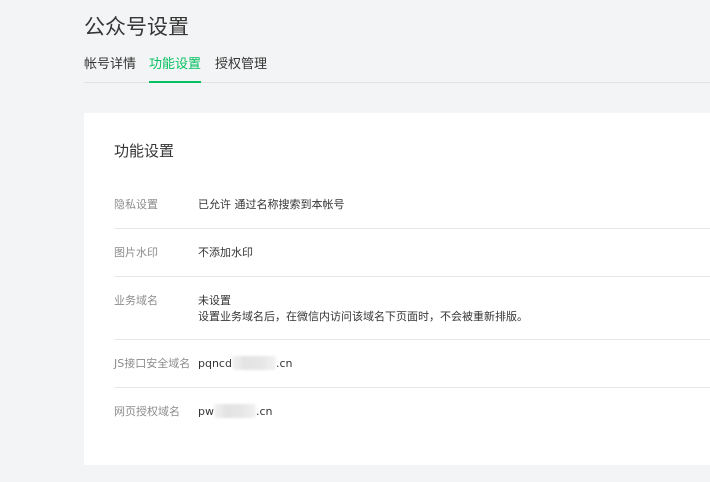 This screenshot has width=710, height=482. I want to click on business-domain-value: 未设置, so click(214, 300).